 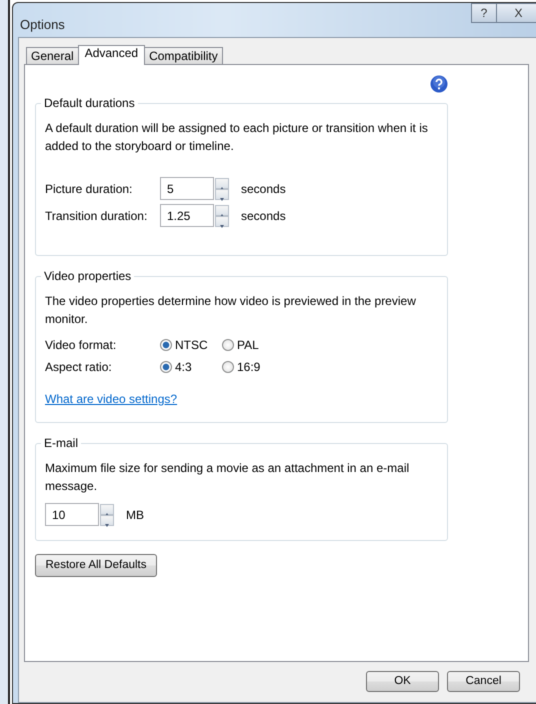 What do you see at coordinates (183, 367) in the screenshot?
I see `radio-label: 4:3` at bounding box center [183, 367].